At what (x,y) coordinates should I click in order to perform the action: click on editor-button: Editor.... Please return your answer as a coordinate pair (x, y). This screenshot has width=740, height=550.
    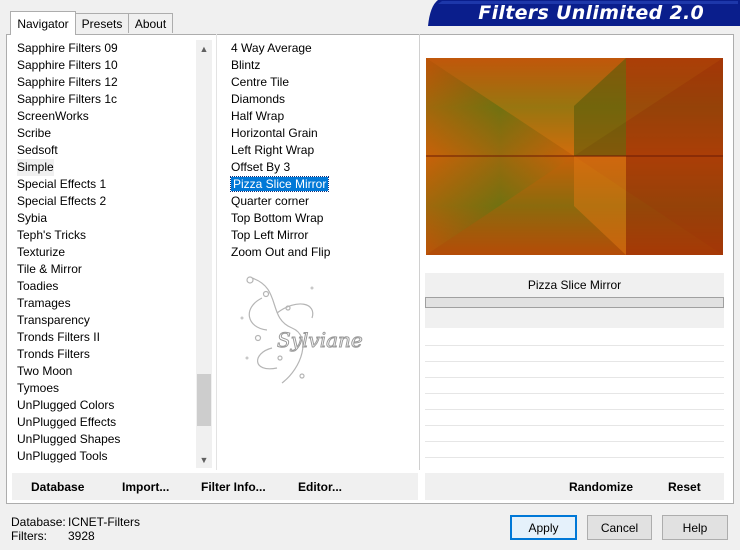
    Looking at the image, I should click on (320, 487).